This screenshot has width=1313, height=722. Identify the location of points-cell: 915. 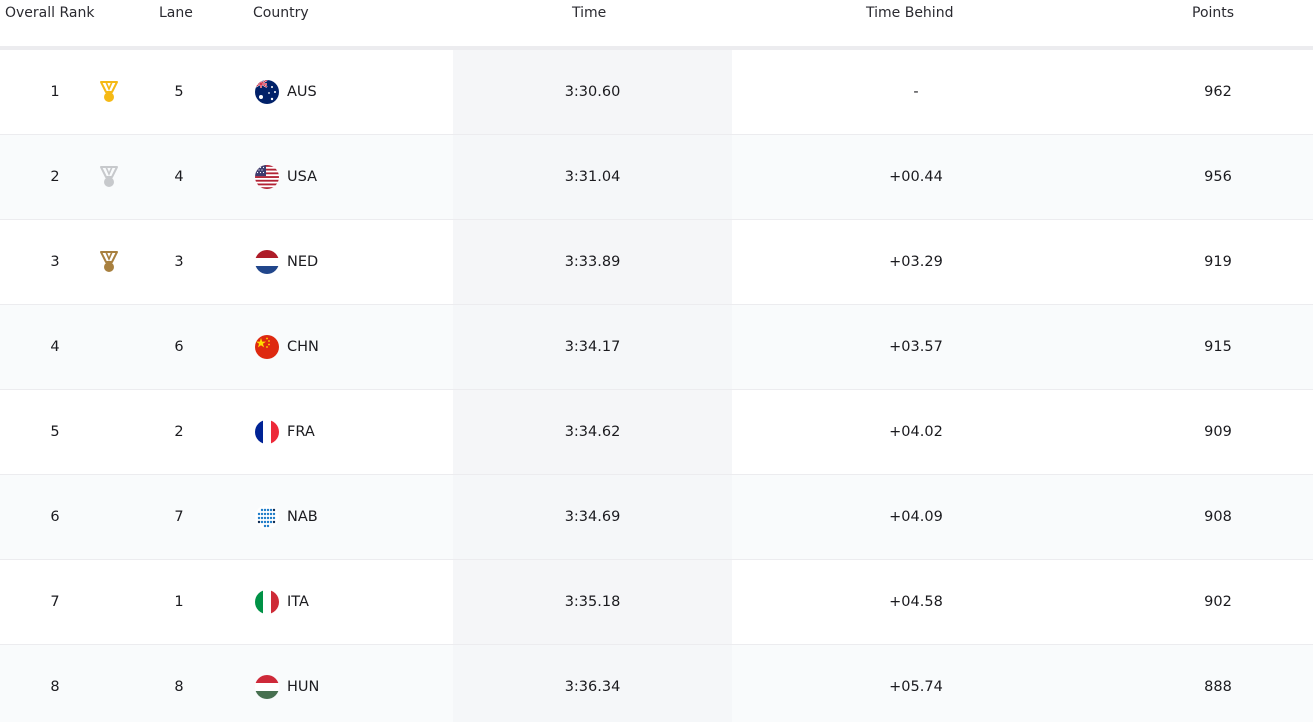
(1218, 347).